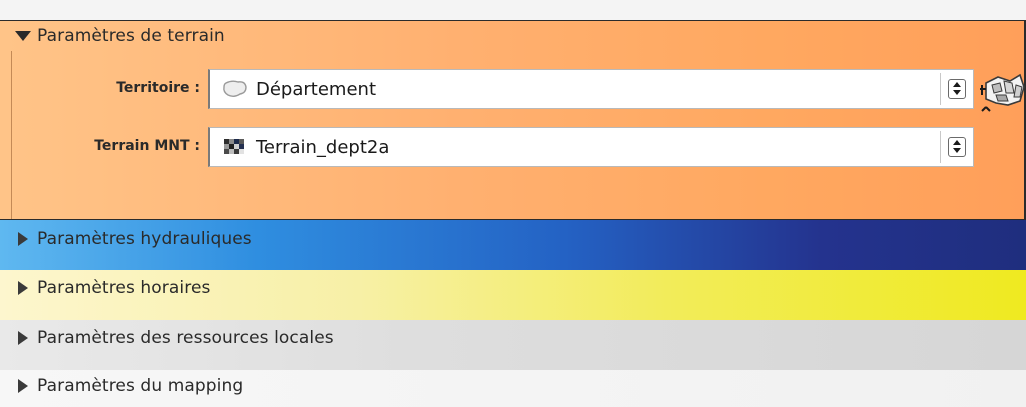 This screenshot has width=1026, height=407. What do you see at coordinates (512, 36) in the screenshot?
I see `group-header-terrain: Paramètres de terrain` at bounding box center [512, 36].